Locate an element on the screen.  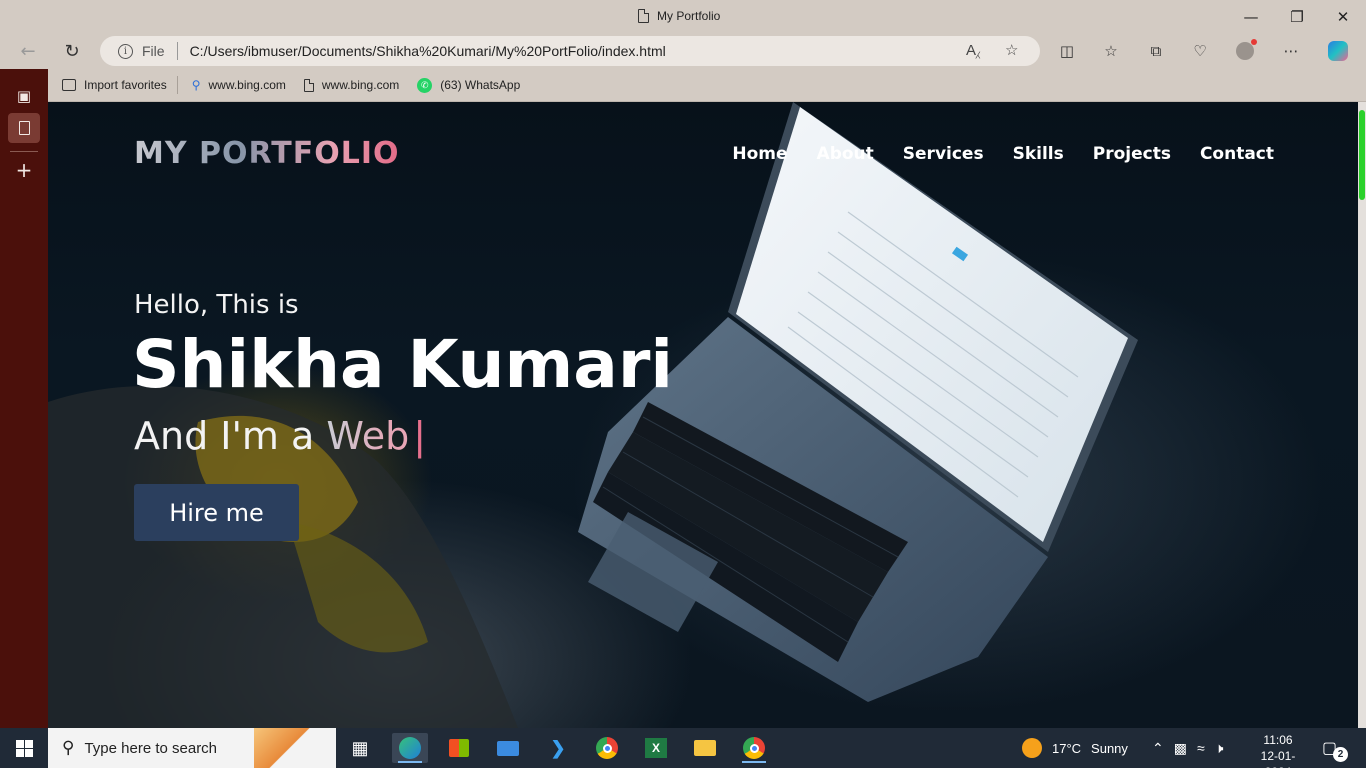
weather-condition: Sunny is located at coordinates (1109, 748).